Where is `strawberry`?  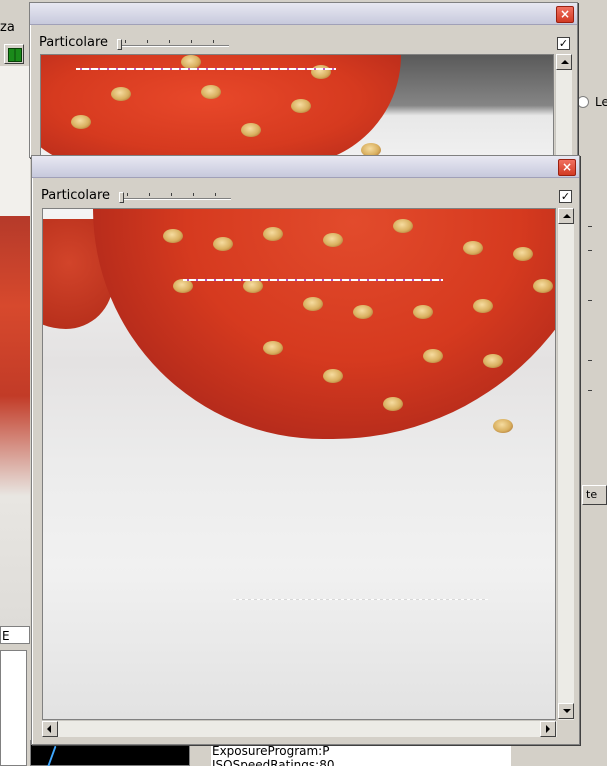 strawberry is located at coordinates (221, 105).